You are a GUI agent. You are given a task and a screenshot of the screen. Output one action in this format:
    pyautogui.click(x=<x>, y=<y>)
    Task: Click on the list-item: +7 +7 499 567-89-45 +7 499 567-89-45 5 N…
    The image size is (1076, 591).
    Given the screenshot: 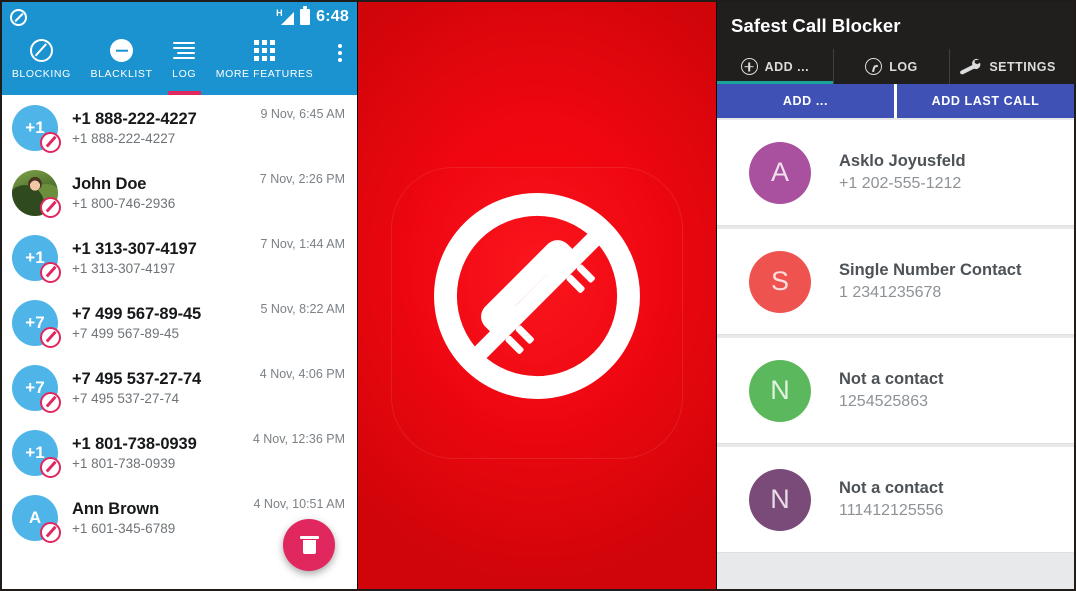 What is the action you would take?
    pyautogui.click(x=179, y=322)
    